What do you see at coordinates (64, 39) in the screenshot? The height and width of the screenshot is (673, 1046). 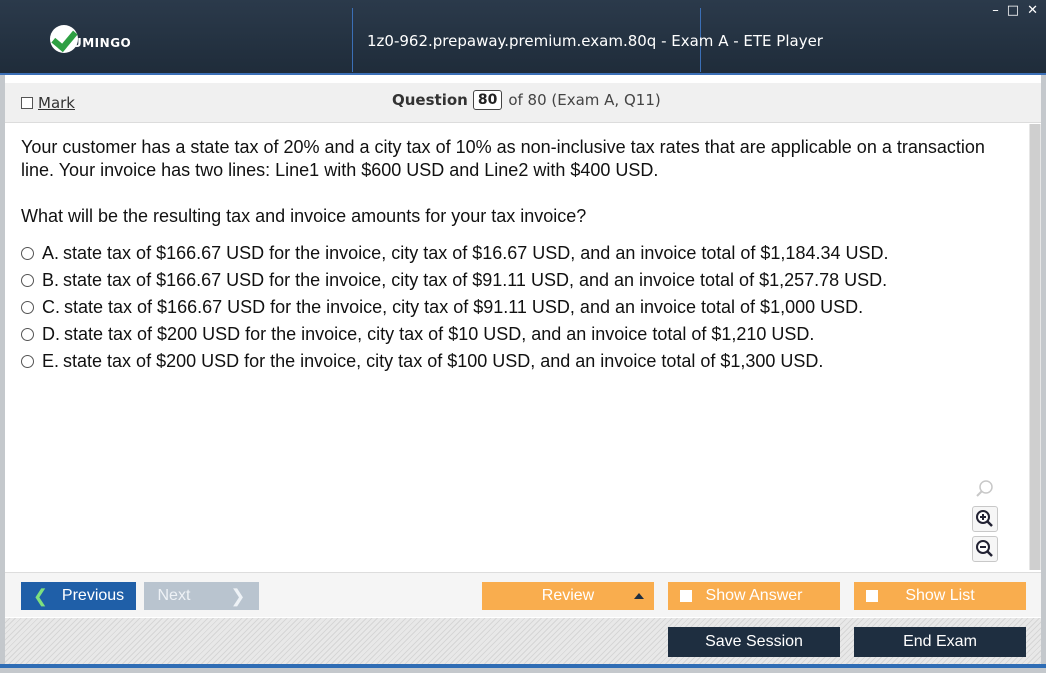 I see `logo-check-icon` at bounding box center [64, 39].